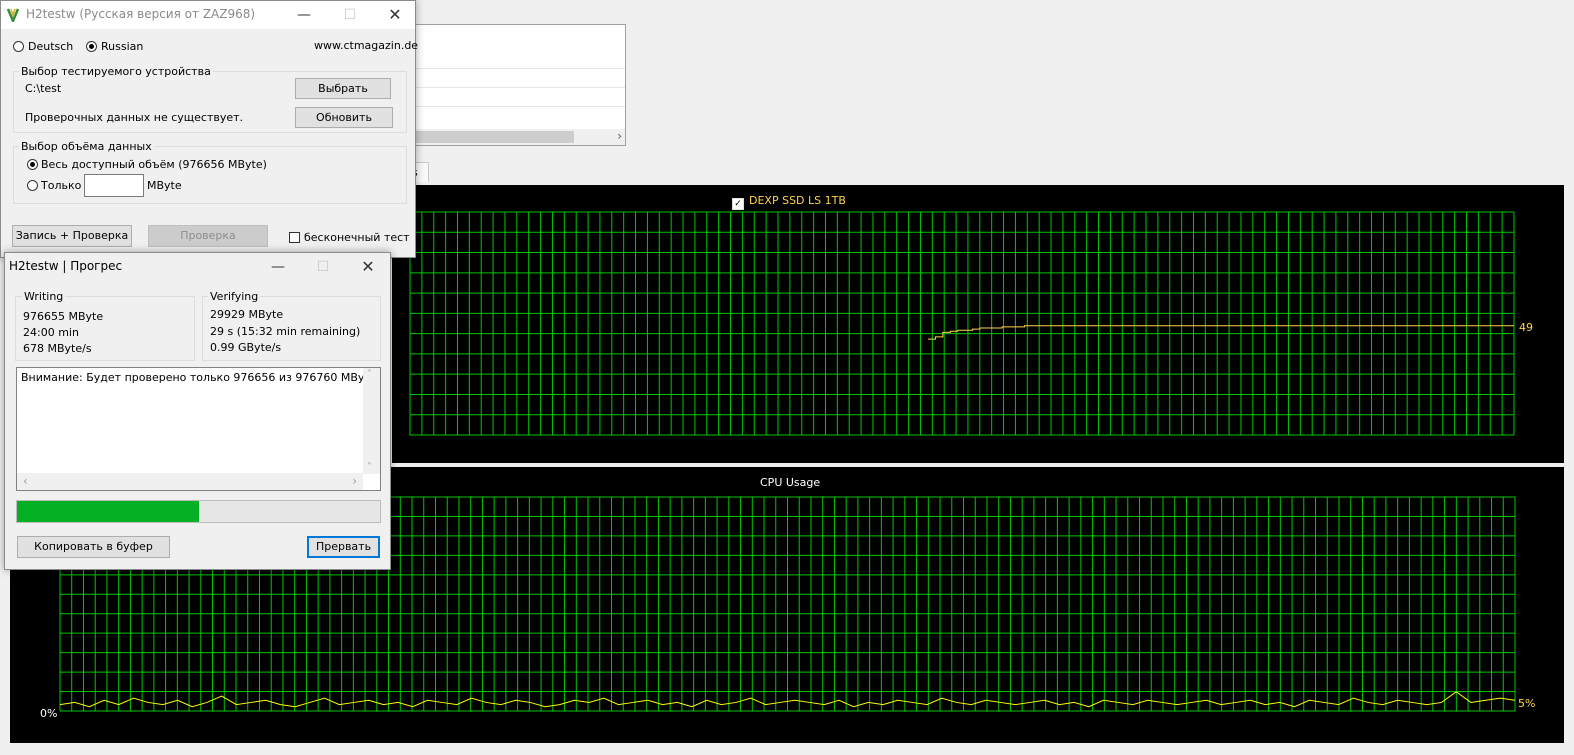 This screenshot has width=1574, height=755. What do you see at coordinates (32, 185) in the screenshot?
I see `radio-only` at bounding box center [32, 185].